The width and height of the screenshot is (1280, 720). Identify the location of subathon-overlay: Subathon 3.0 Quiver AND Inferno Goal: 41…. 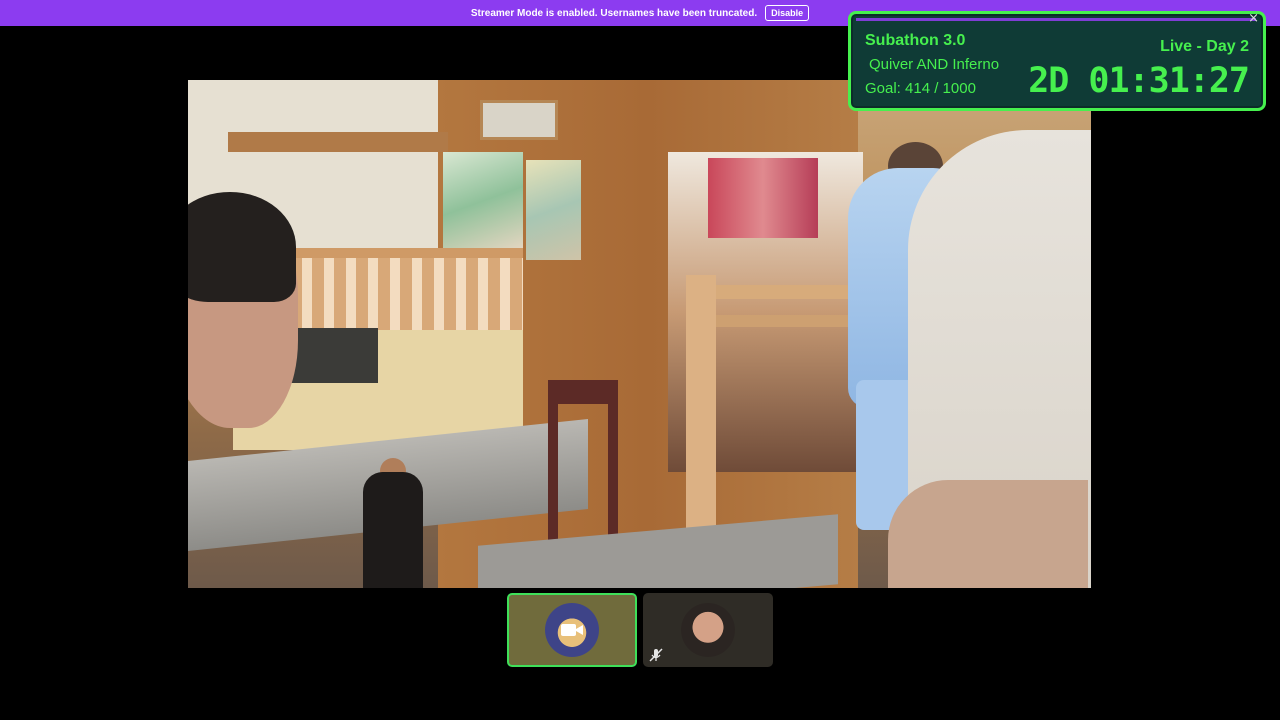
(1057, 61).